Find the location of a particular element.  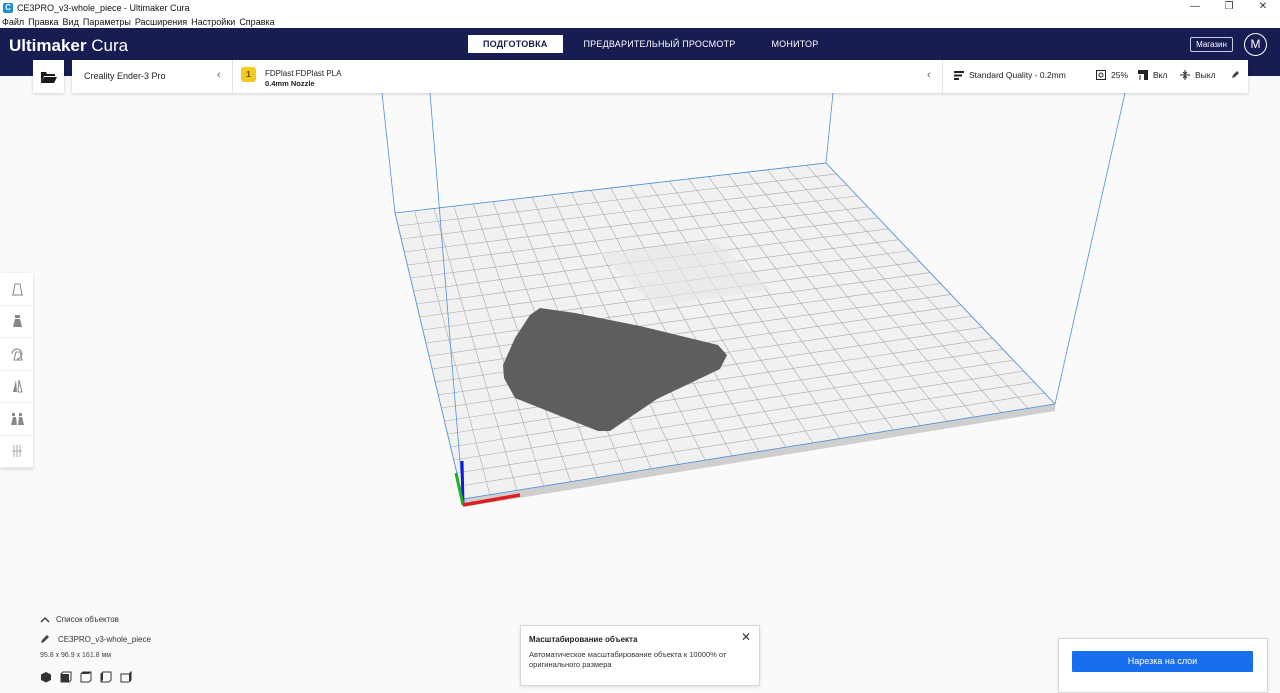

cube-3d-icon is located at coordinates (46, 677).